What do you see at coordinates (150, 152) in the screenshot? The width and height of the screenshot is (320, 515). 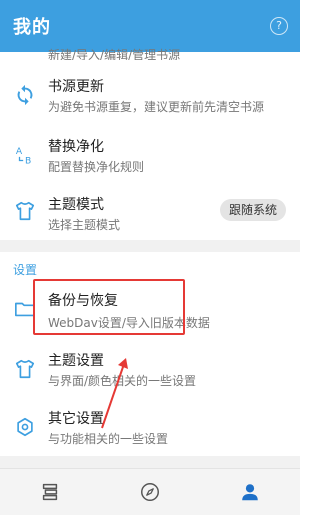 I see `list-item-replace: A B 替换净化 配置替换净化规则` at bounding box center [150, 152].